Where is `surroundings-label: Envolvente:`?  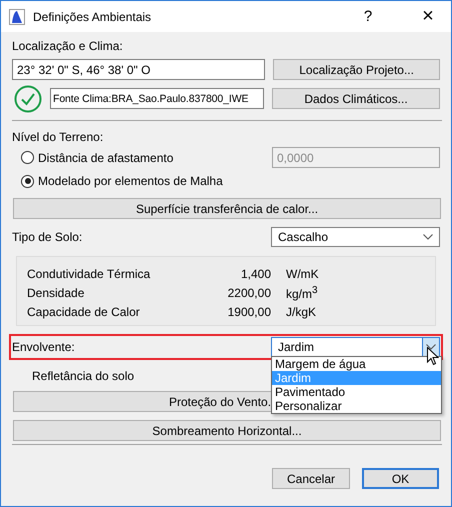
surroundings-label: Envolvente: is located at coordinates (43, 347).